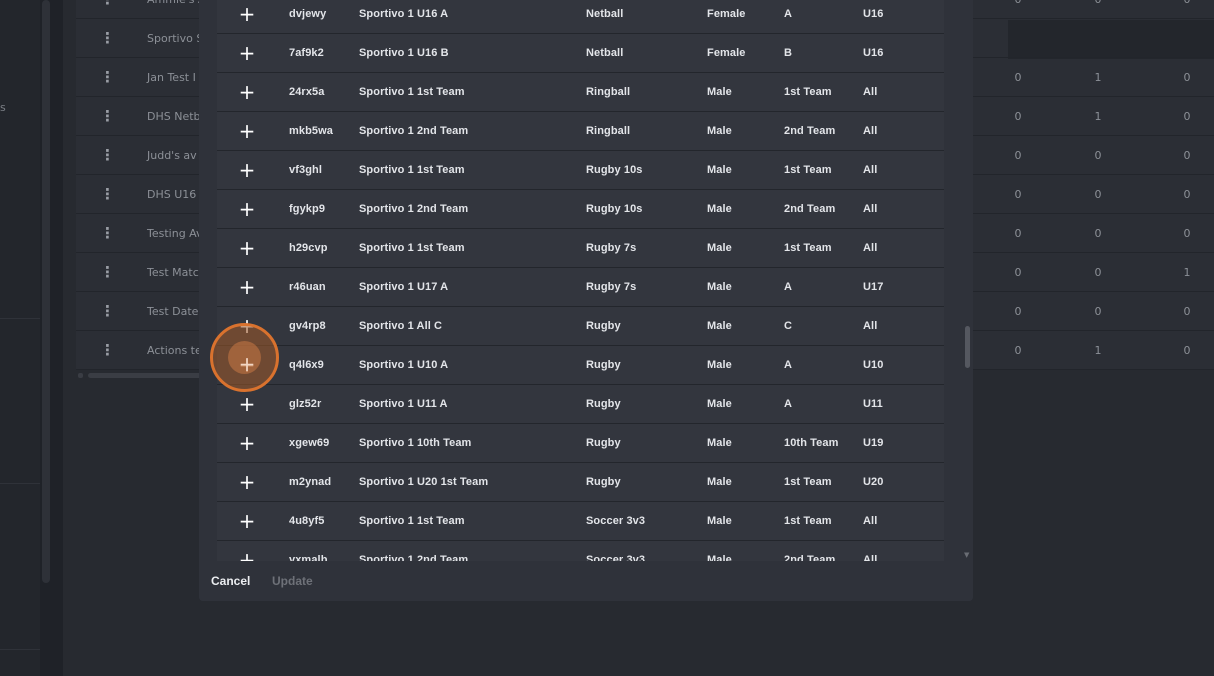 The width and height of the screenshot is (1214, 676). I want to click on background-row-name: Testing Av, so click(175, 233).